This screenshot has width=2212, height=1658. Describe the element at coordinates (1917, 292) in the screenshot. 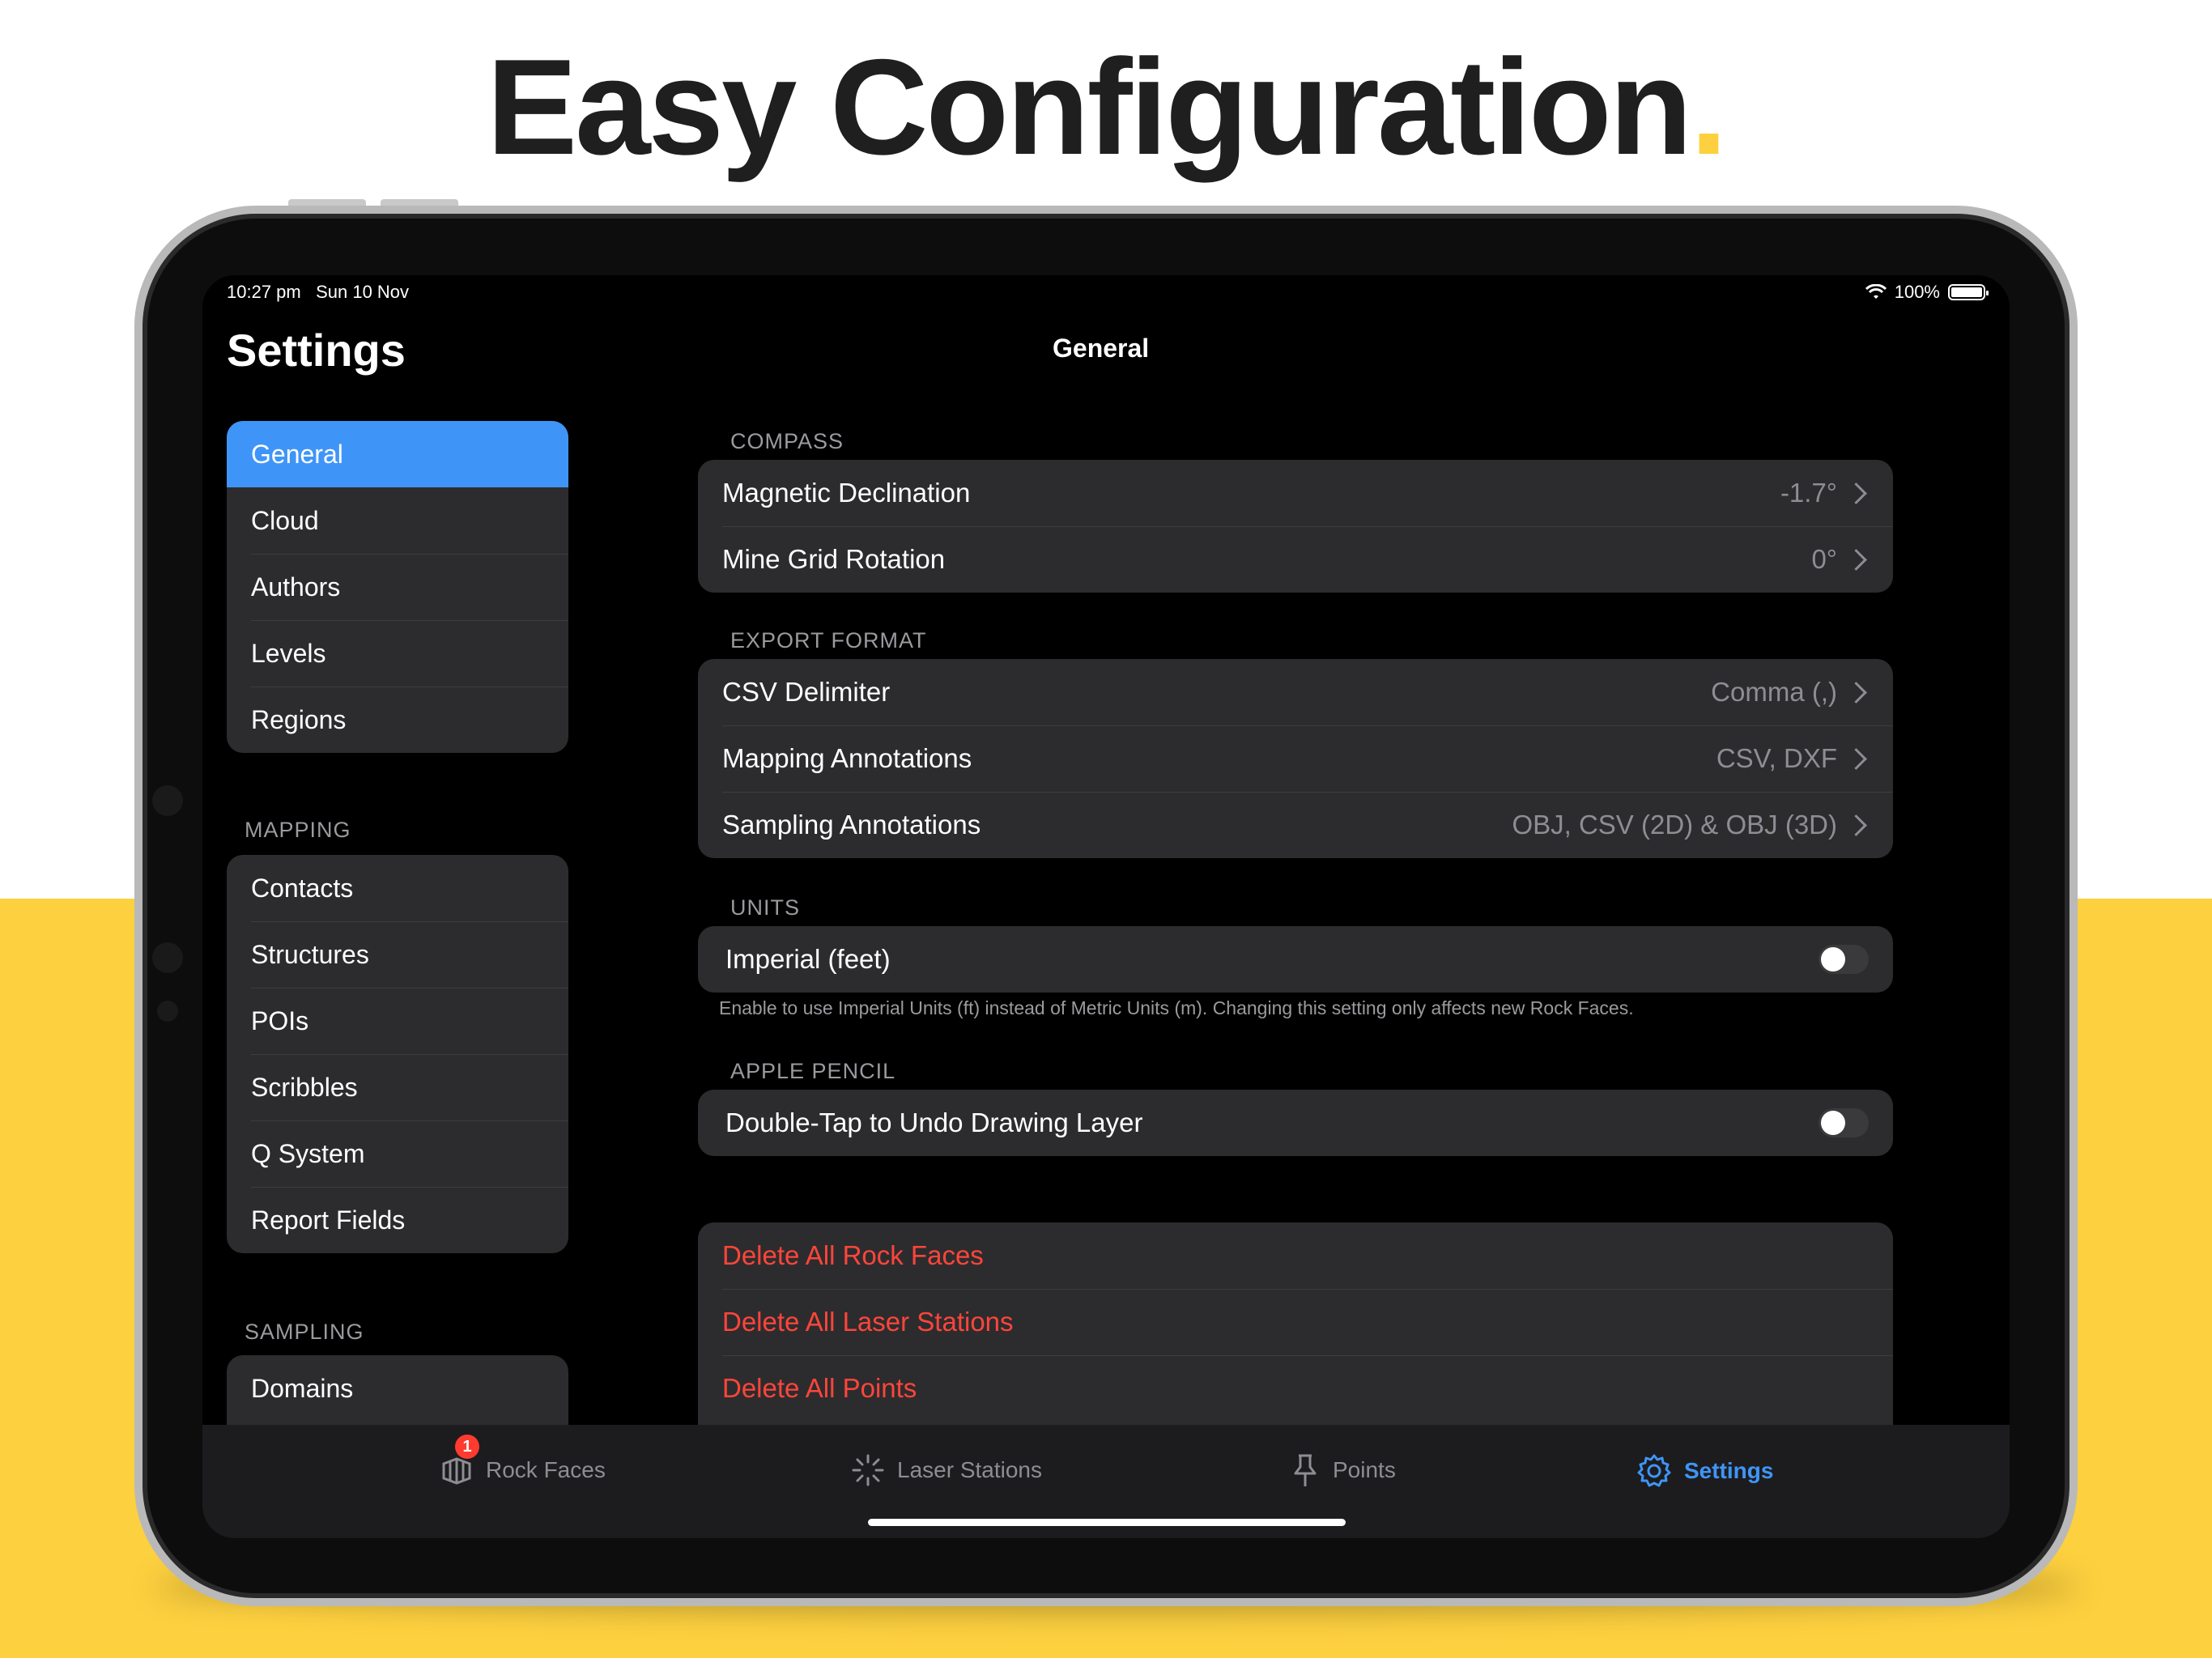

I see `battery-percent: 100%` at that location.